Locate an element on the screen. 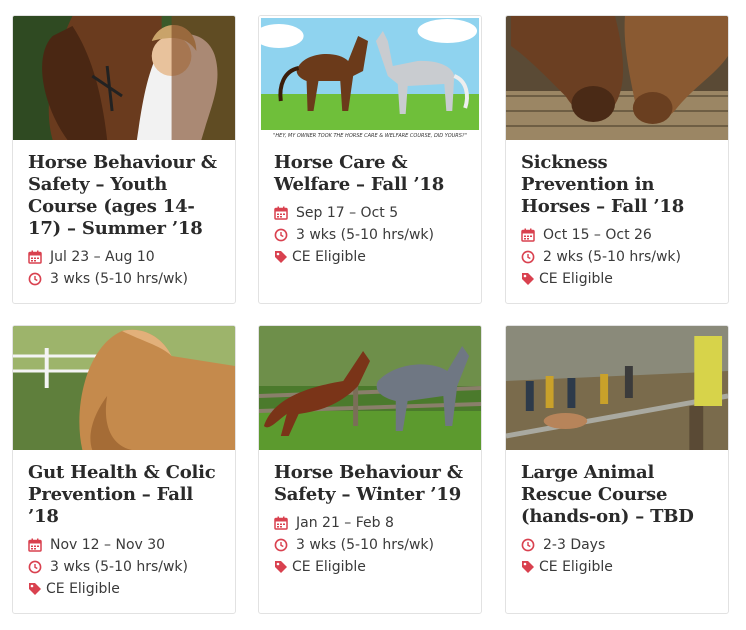  course-dates-text: Nov 12 – Nov 30 is located at coordinates (108, 545).